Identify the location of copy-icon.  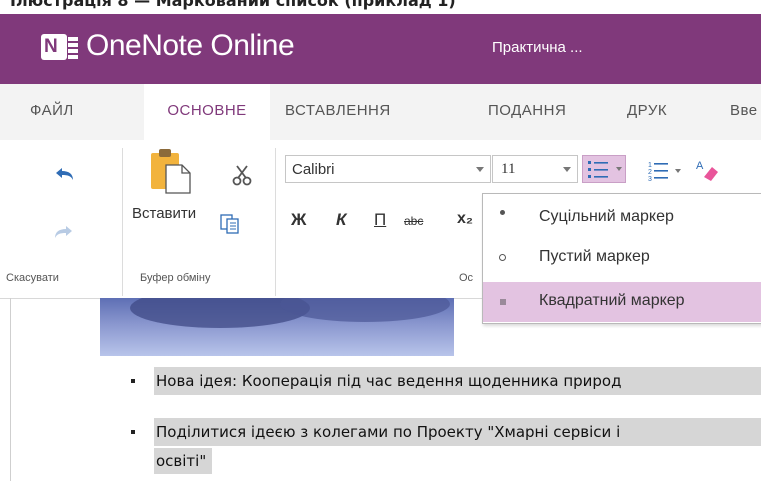
(230, 223).